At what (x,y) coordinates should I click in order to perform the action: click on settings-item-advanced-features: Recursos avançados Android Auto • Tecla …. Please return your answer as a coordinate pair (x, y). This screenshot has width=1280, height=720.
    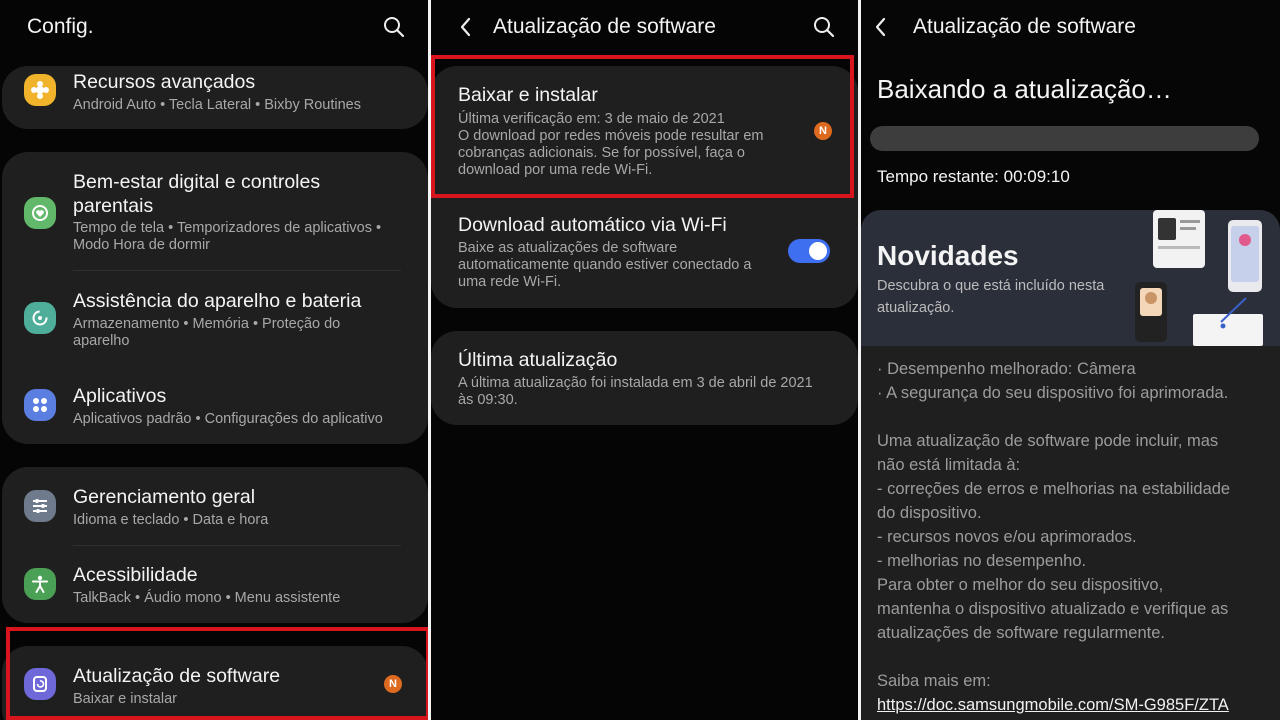
    Looking at the image, I should click on (215, 97).